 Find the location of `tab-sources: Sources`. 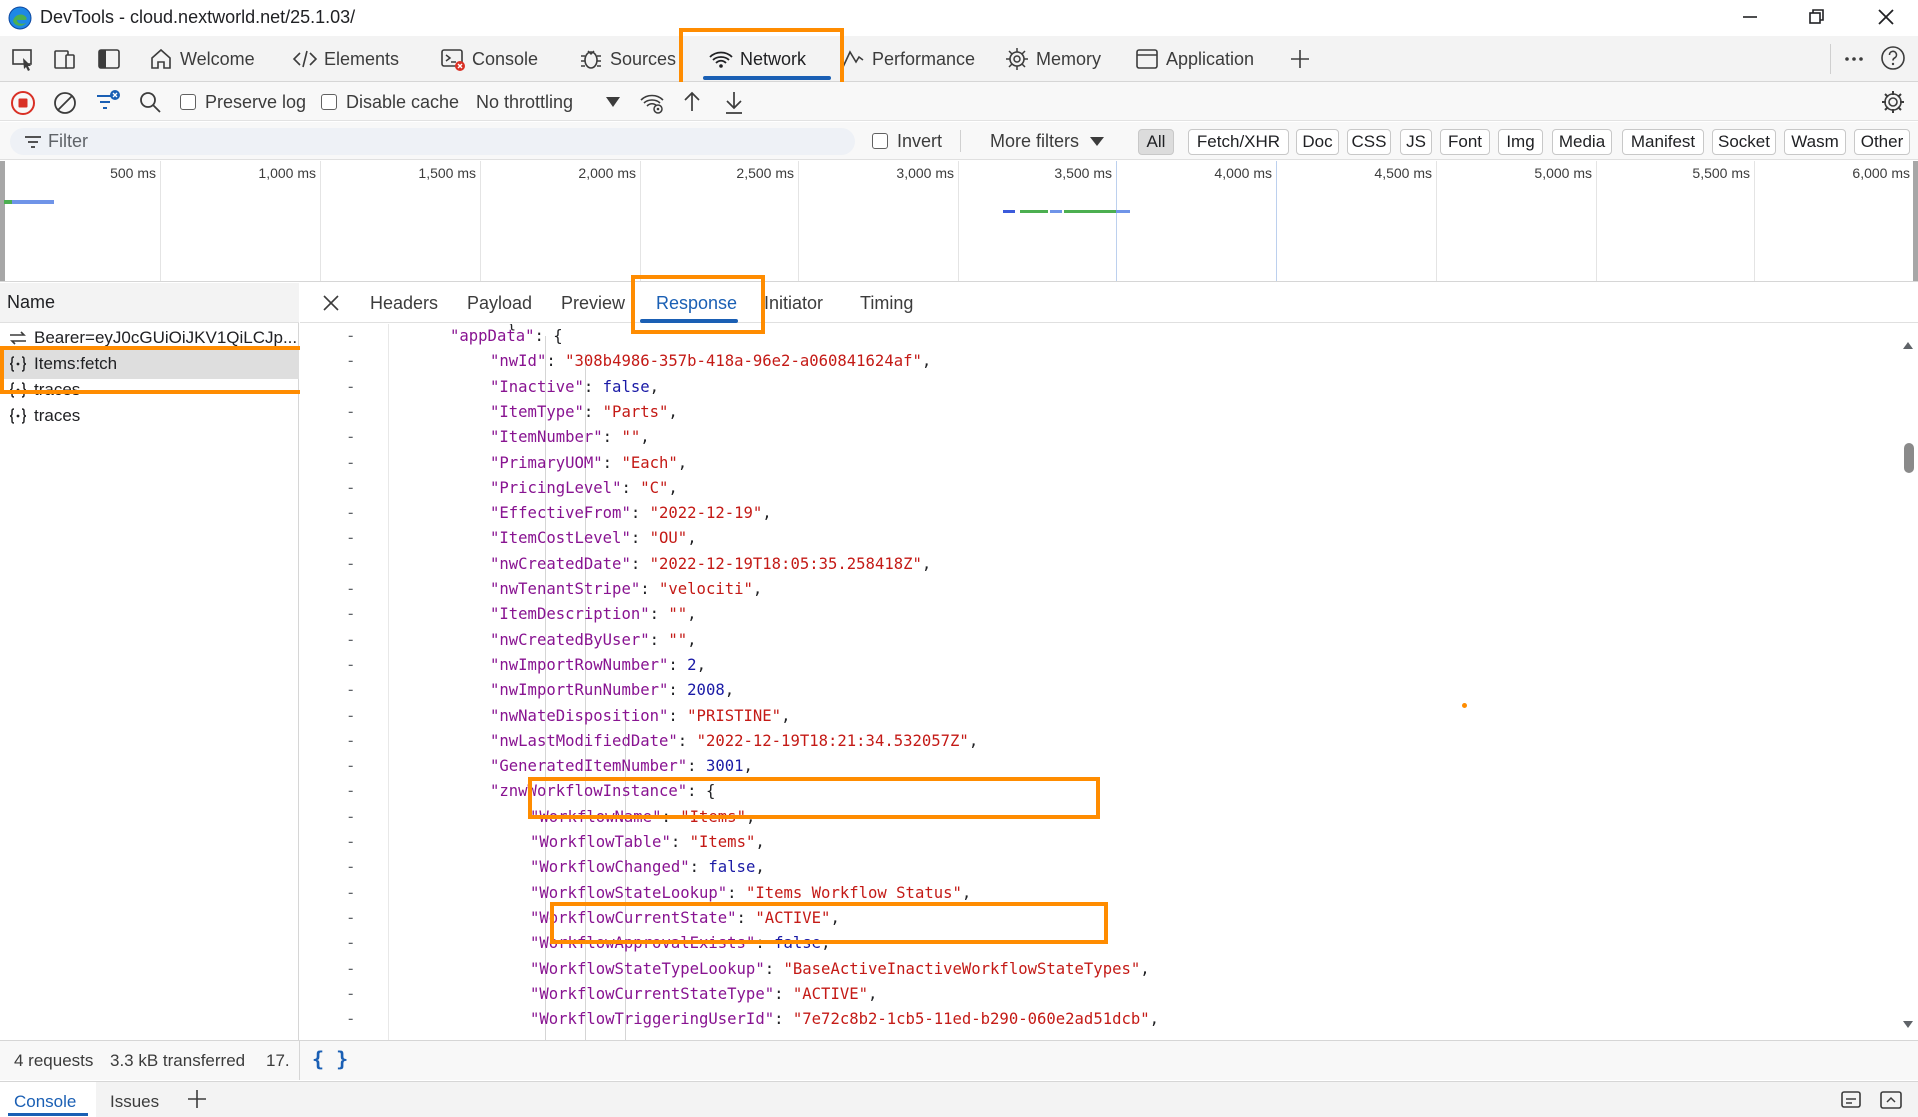

tab-sources: Sources is located at coordinates (627, 59).